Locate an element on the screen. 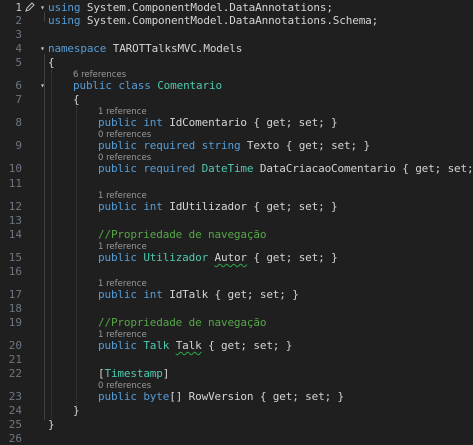 The height and width of the screenshot is (445, 473). line-number: 3 is located at coordinates (18, 34).